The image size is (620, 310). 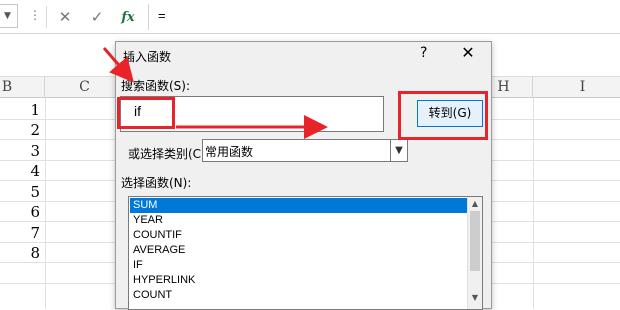 What do you see at coordinates (30, 130) in the screenshot?
I see `row-number: 2` at bounding box center [30, 130].